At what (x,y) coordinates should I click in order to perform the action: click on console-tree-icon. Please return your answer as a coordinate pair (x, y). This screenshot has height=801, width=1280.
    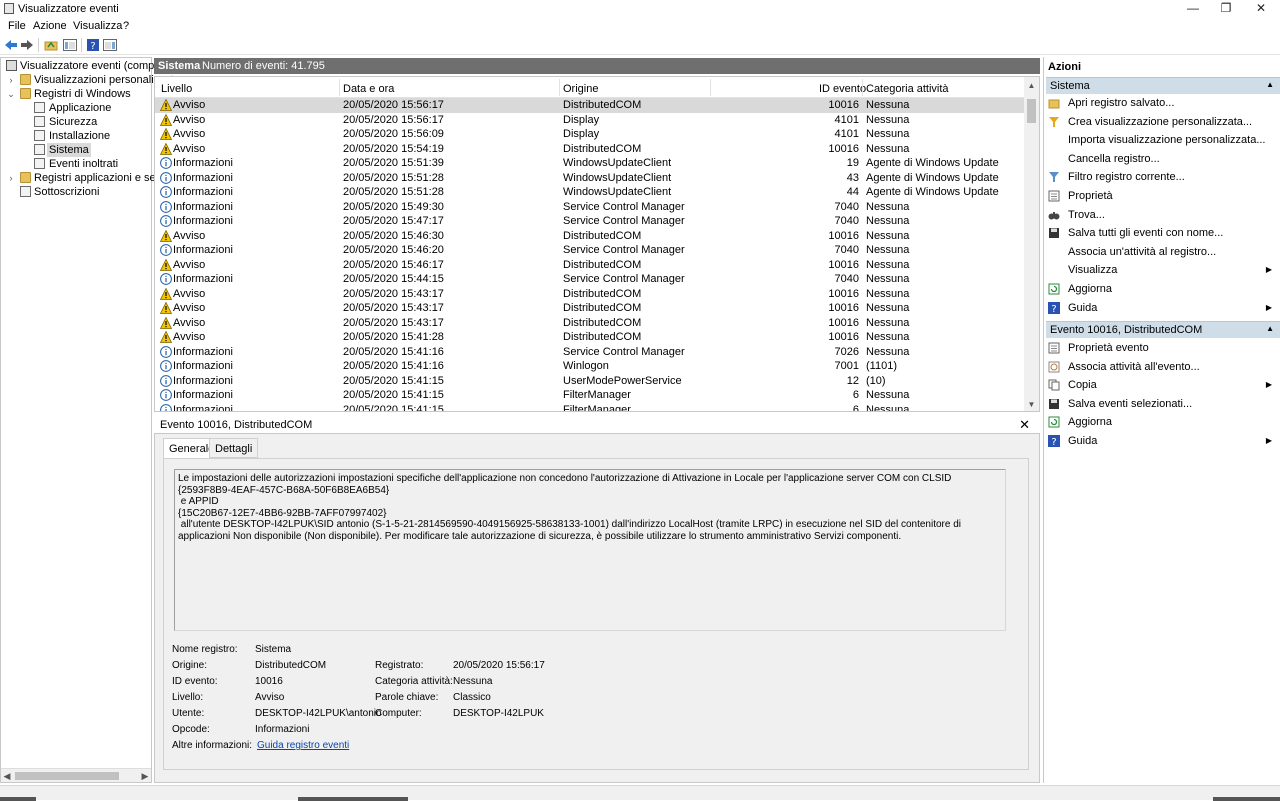
    Looking at the image, I should click on (70, 45).